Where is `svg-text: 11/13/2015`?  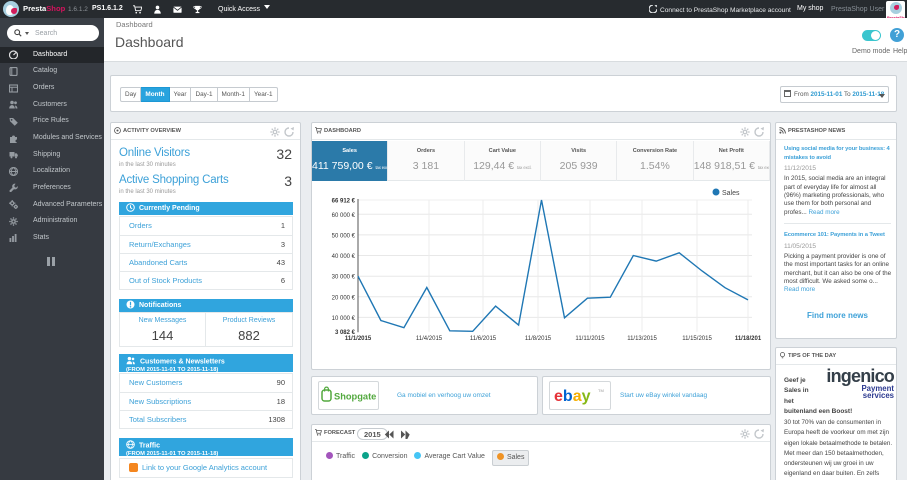 svg-text: 11/13/2015 is located at coordinates (642, 339).